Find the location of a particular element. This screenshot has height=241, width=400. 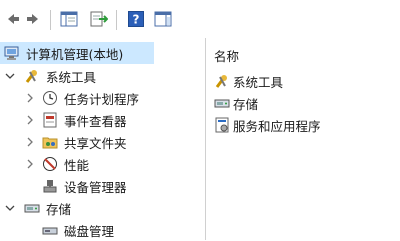

tree-item-label: 计算机管理(本地) is located at coordinates (75, 54).